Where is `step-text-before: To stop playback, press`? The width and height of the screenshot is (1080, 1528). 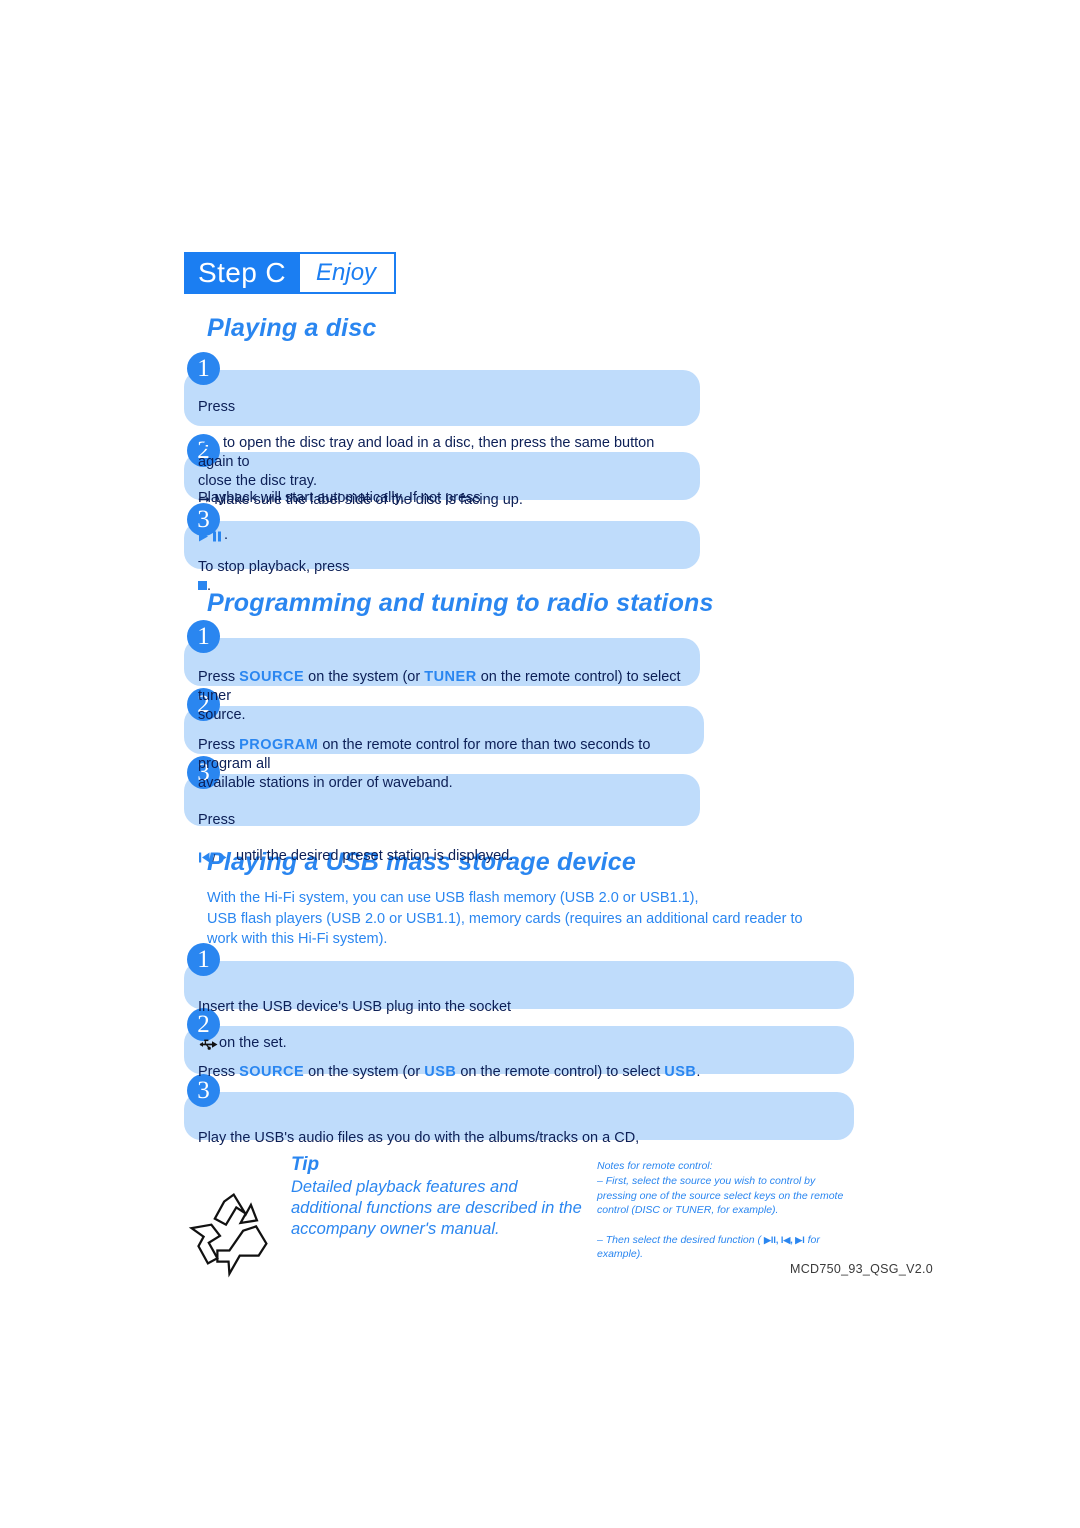
step-text-before: To stop playback, press is located at coordinates (274, 567).